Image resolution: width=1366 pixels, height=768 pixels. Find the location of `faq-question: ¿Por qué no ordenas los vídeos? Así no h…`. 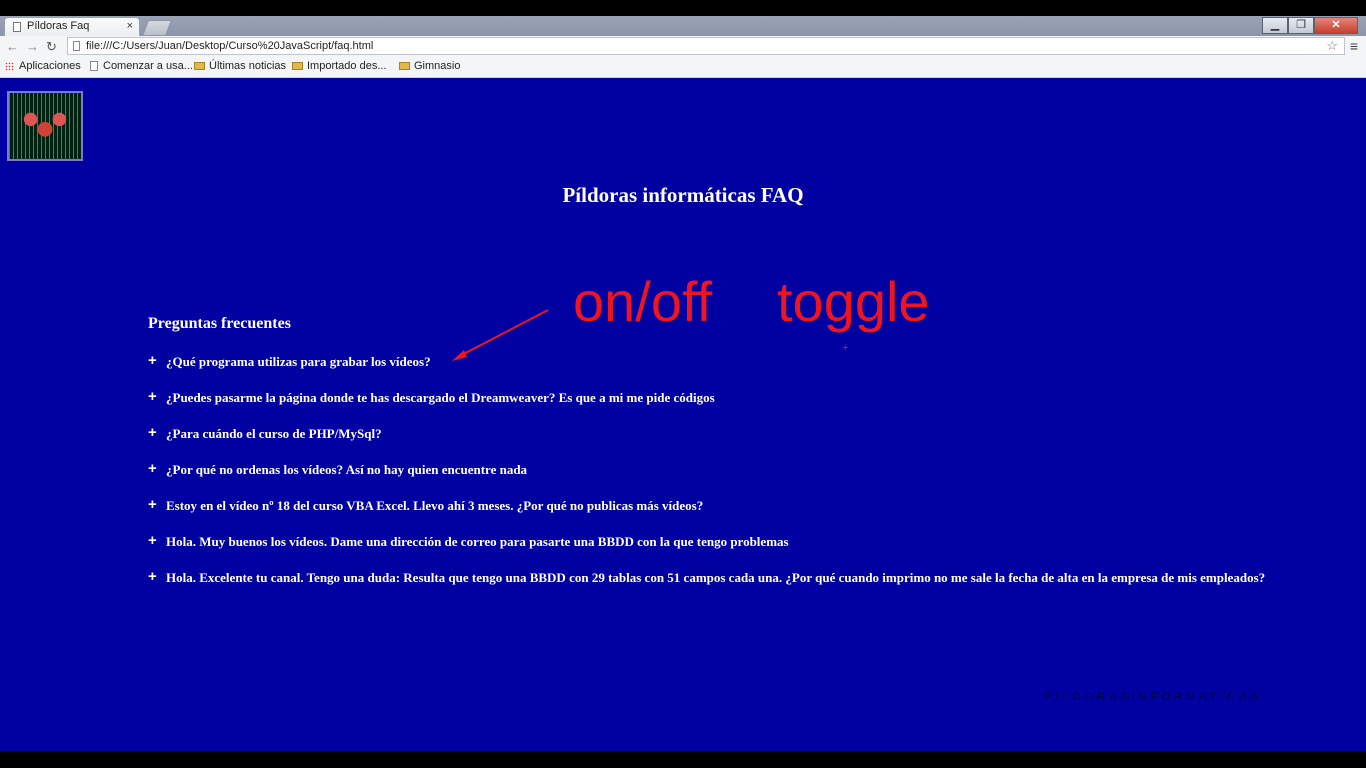

faq-question: ¿Por qué no ordenas los vídeos? Así no h… is located at coordinates (346, 470).